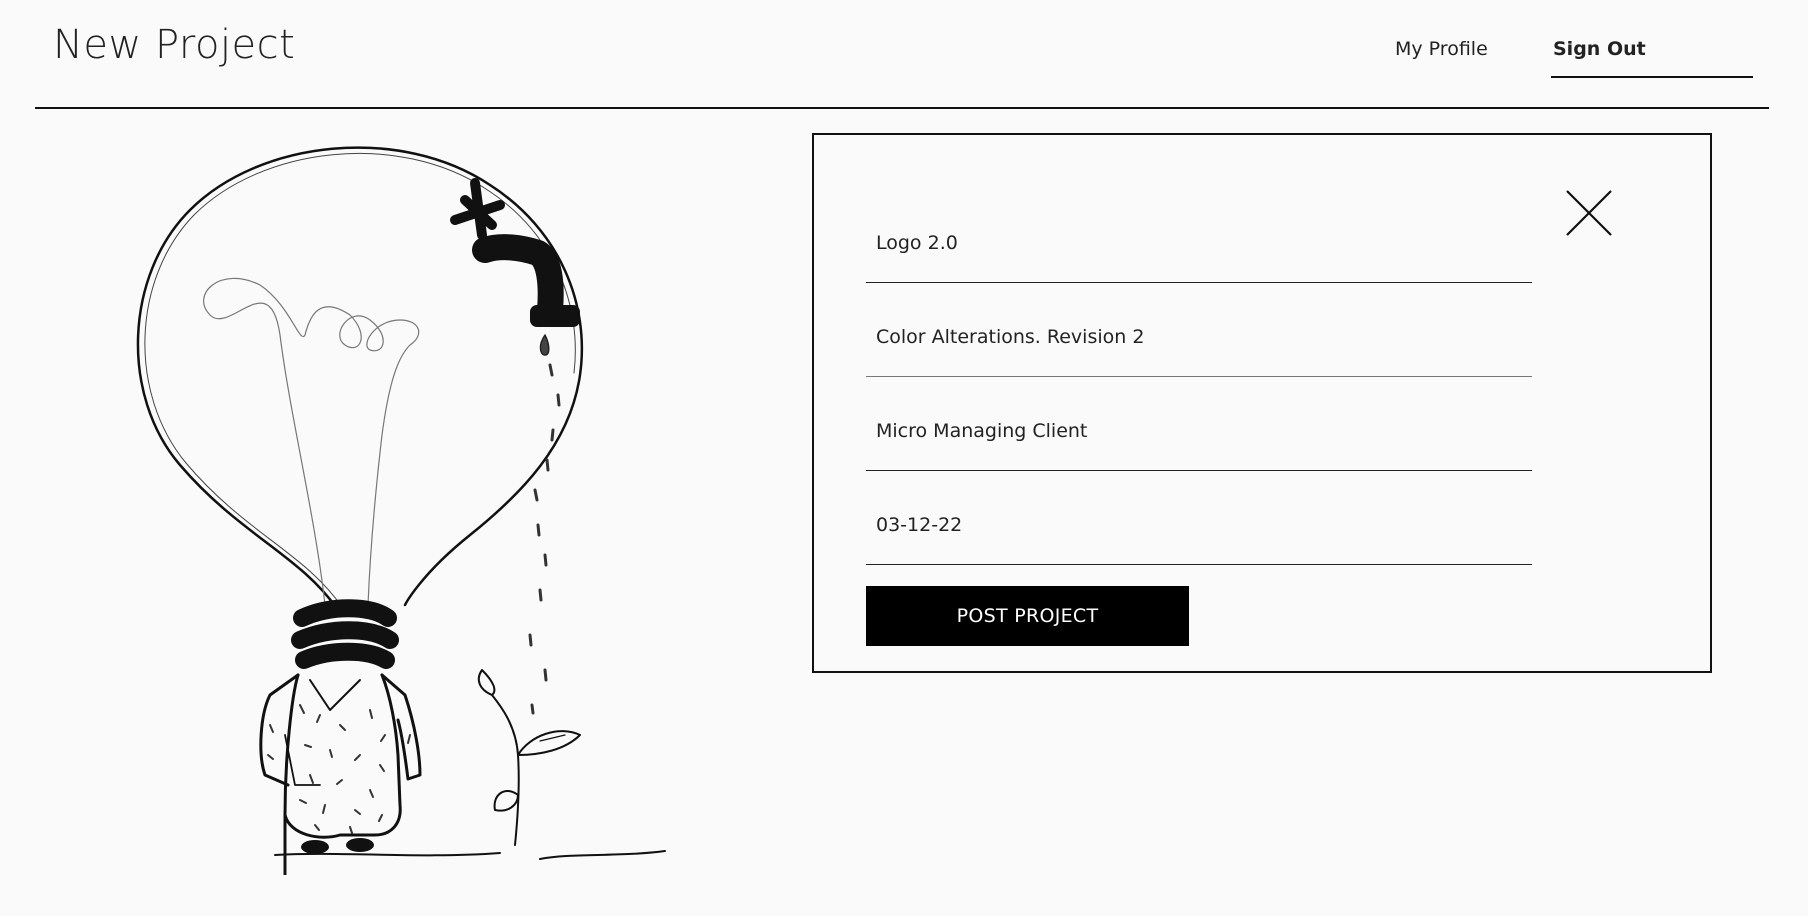 The width and height of the screenshot is (1808, 916). What do you see at coordinates (1196, 431) in the screenshot?
I see `client-input` at bounding box center [1196, 431].